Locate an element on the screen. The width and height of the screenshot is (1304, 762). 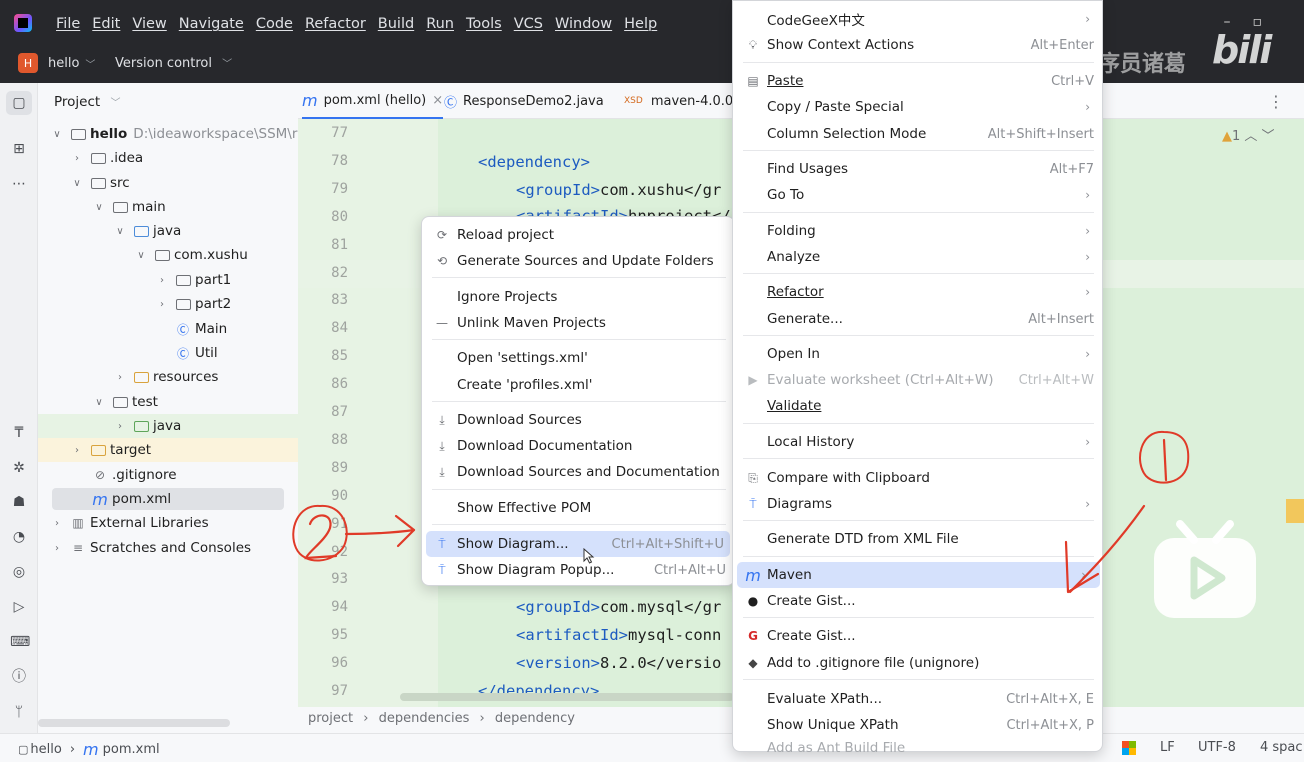
annotation-overlay is located at coordinates (741, 512).